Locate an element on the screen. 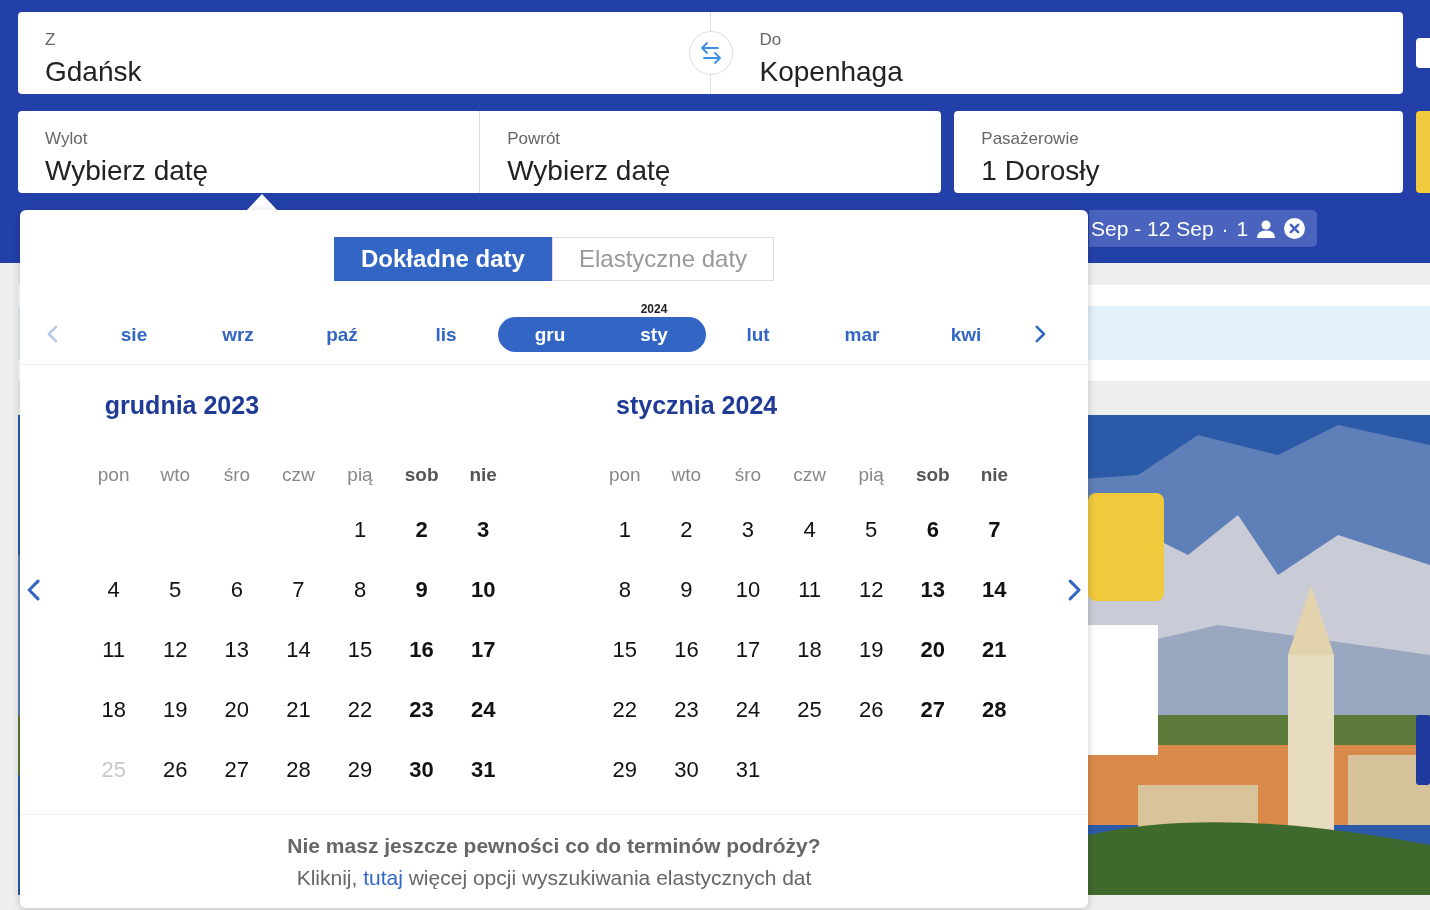  chip-dates: Sep - 12 Sep is located at coordinates (1152, 228).